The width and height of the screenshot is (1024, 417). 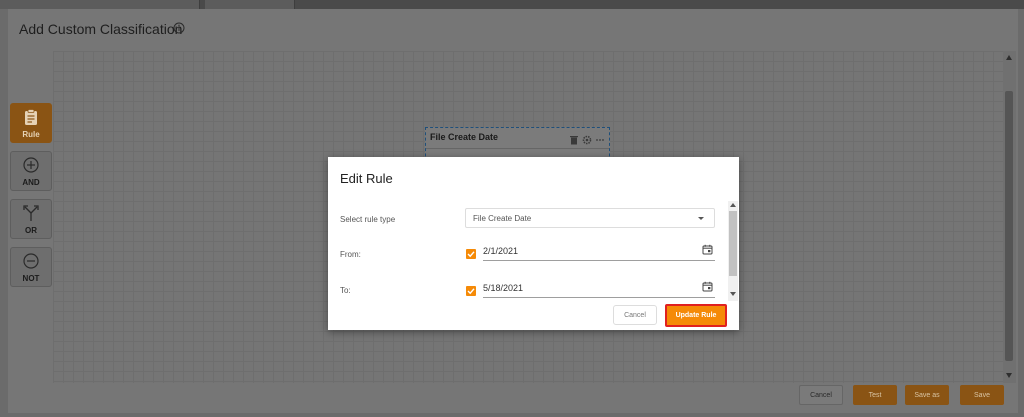 What do you see at coordinates (635, 315) in the screenshot?
I see `dialog-cancel-button: Cancel` at bounding box center [635, 315].